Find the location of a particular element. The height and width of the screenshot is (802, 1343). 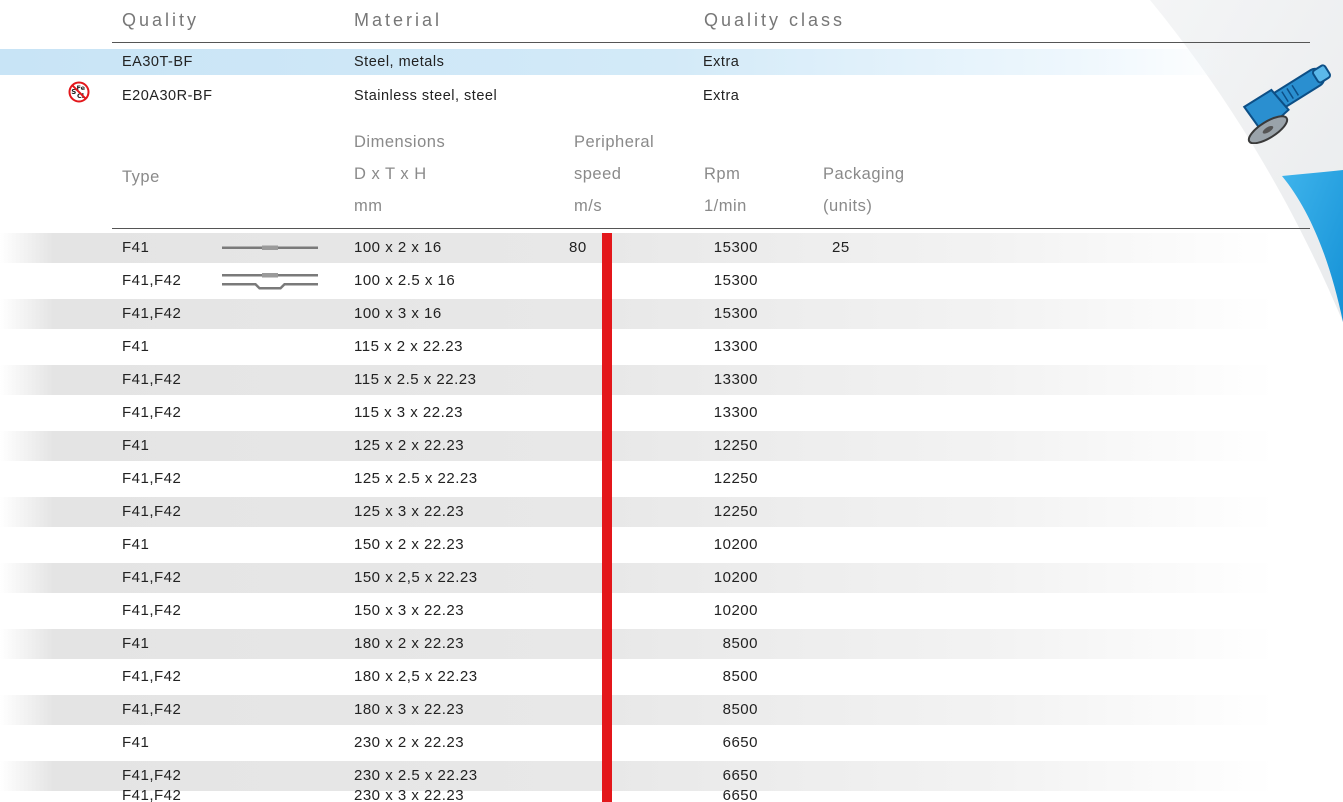

header-speed-unit: m/s is located at coordinates (588, 206).